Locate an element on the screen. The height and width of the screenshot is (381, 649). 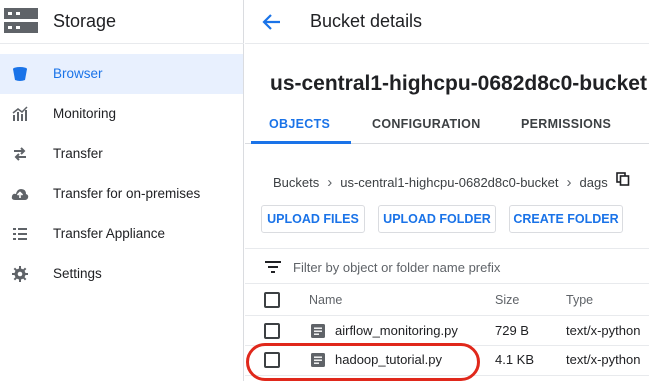
list-icon is located at coordinates (20, 234).